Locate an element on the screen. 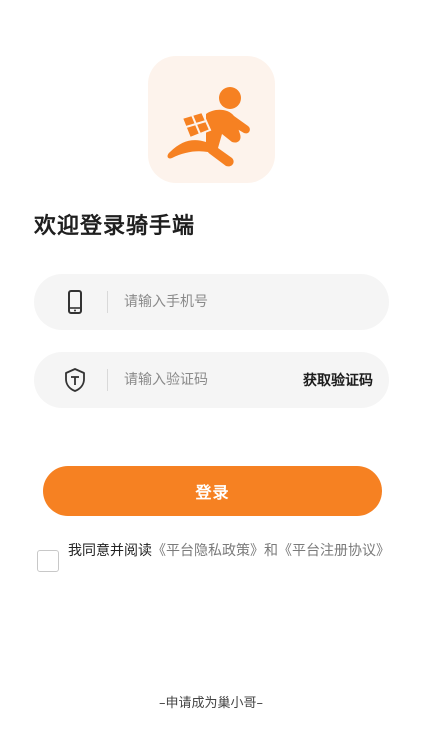 The width and height of the screenshot is (422, 750). login-button: 登录 is located at coordinates (212, 491).